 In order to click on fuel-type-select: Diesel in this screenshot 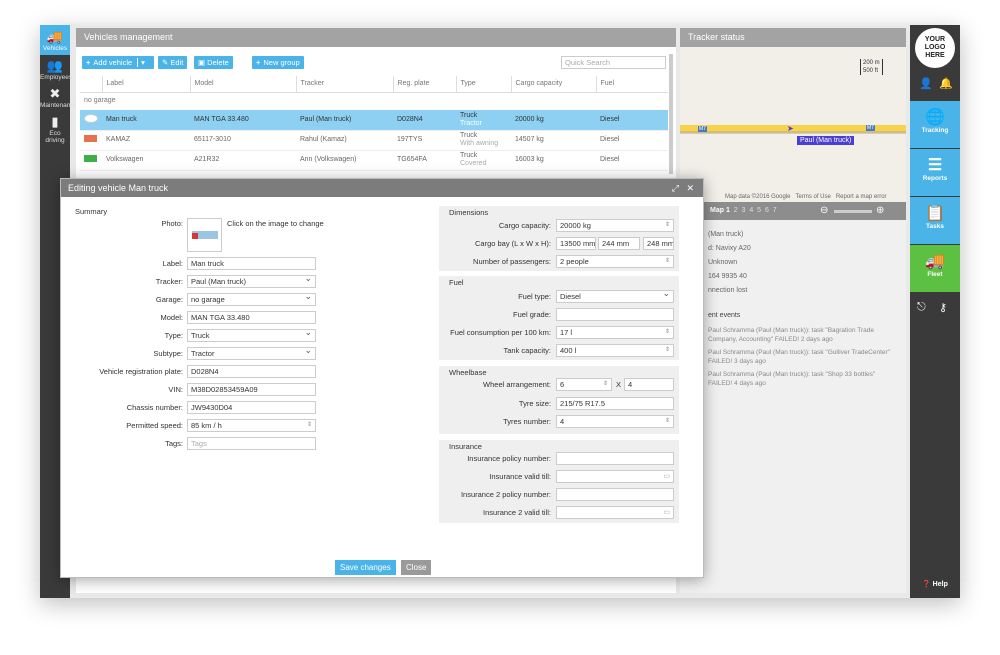, I will do `click(615, 296)`.